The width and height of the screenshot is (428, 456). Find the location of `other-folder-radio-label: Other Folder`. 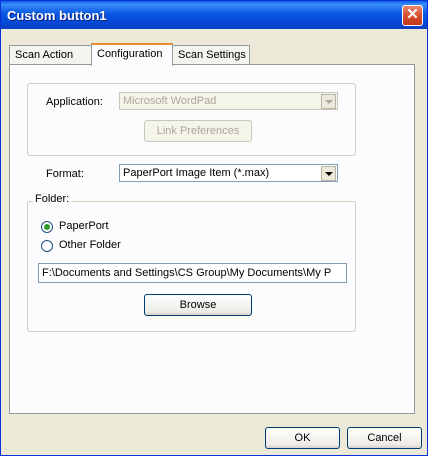

other-folder-radio-label: Other Folder is located at coordinates (90, 245).